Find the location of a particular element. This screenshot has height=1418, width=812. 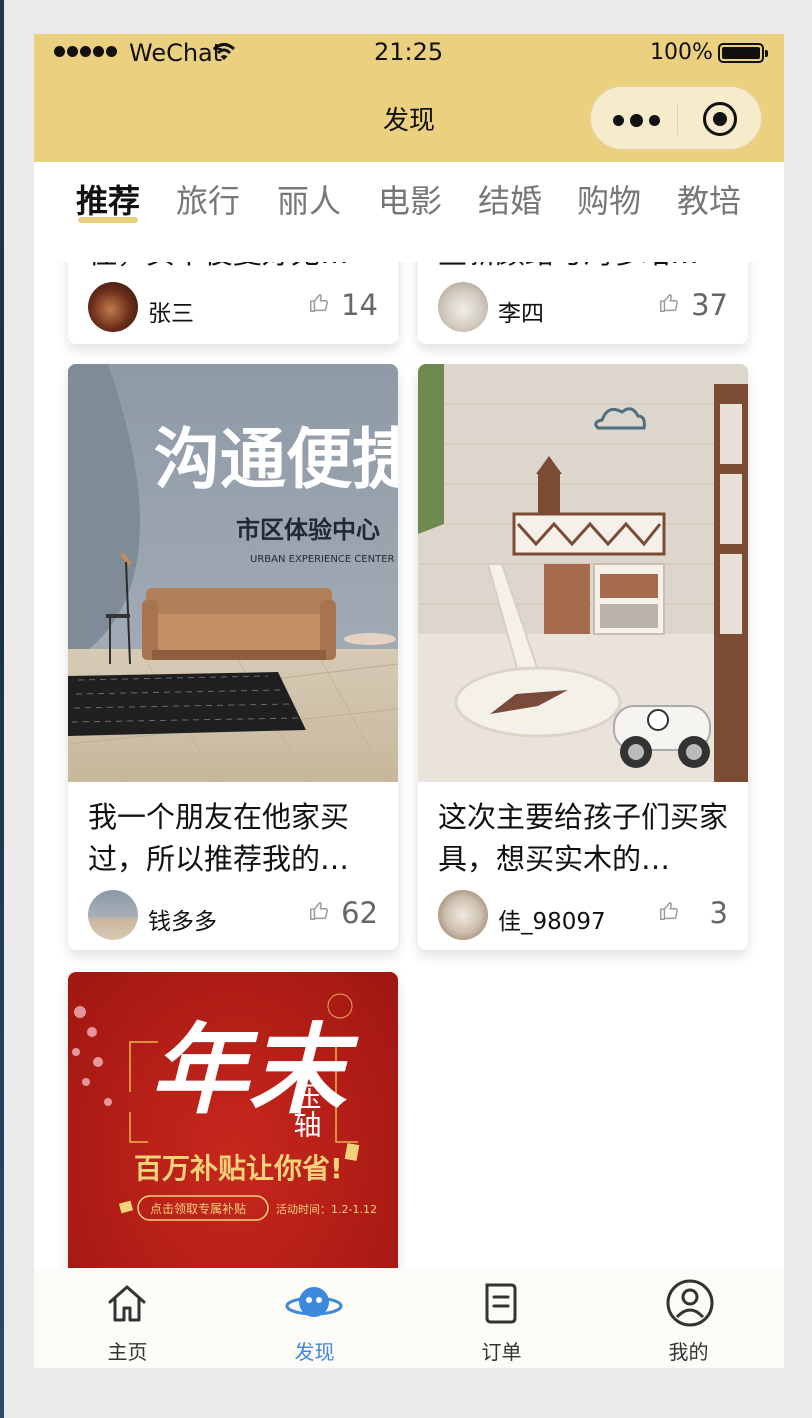

bottom-tab-bar: 主页 发现 订单 我的 is located at coordinates (409, 1318).